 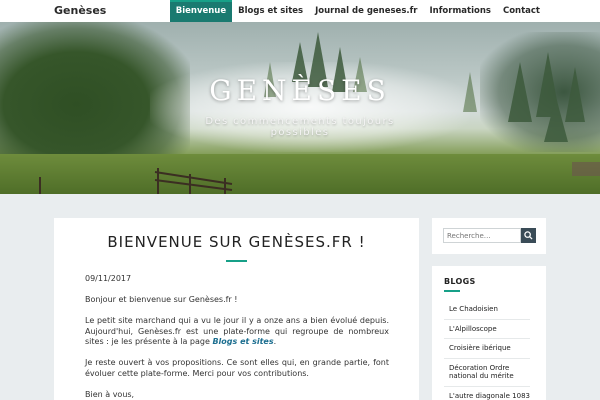 What do you see at coordinates (300, 127) in the screenshot?
I see `site-tagline: Des commencements toujours possibles` at bounding box center [300, 127].